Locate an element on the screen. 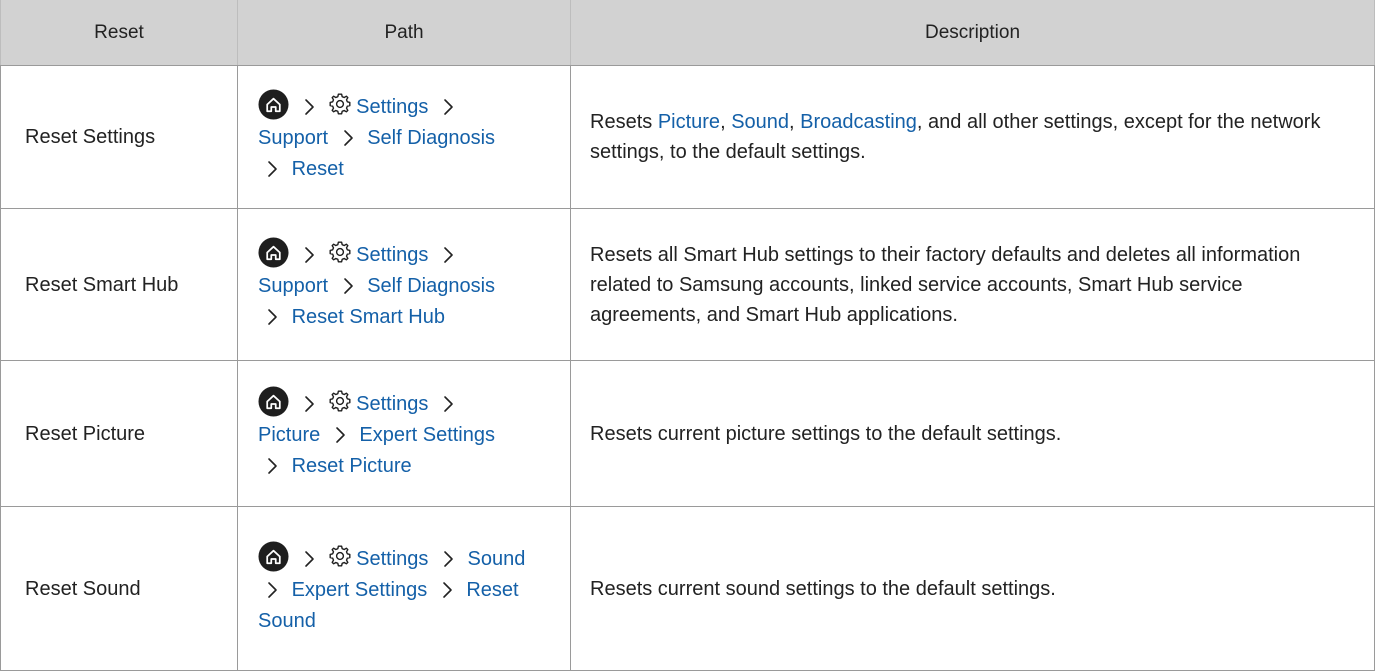  link-broadcasting: Broadcasting is located at coordinates (858, 122).